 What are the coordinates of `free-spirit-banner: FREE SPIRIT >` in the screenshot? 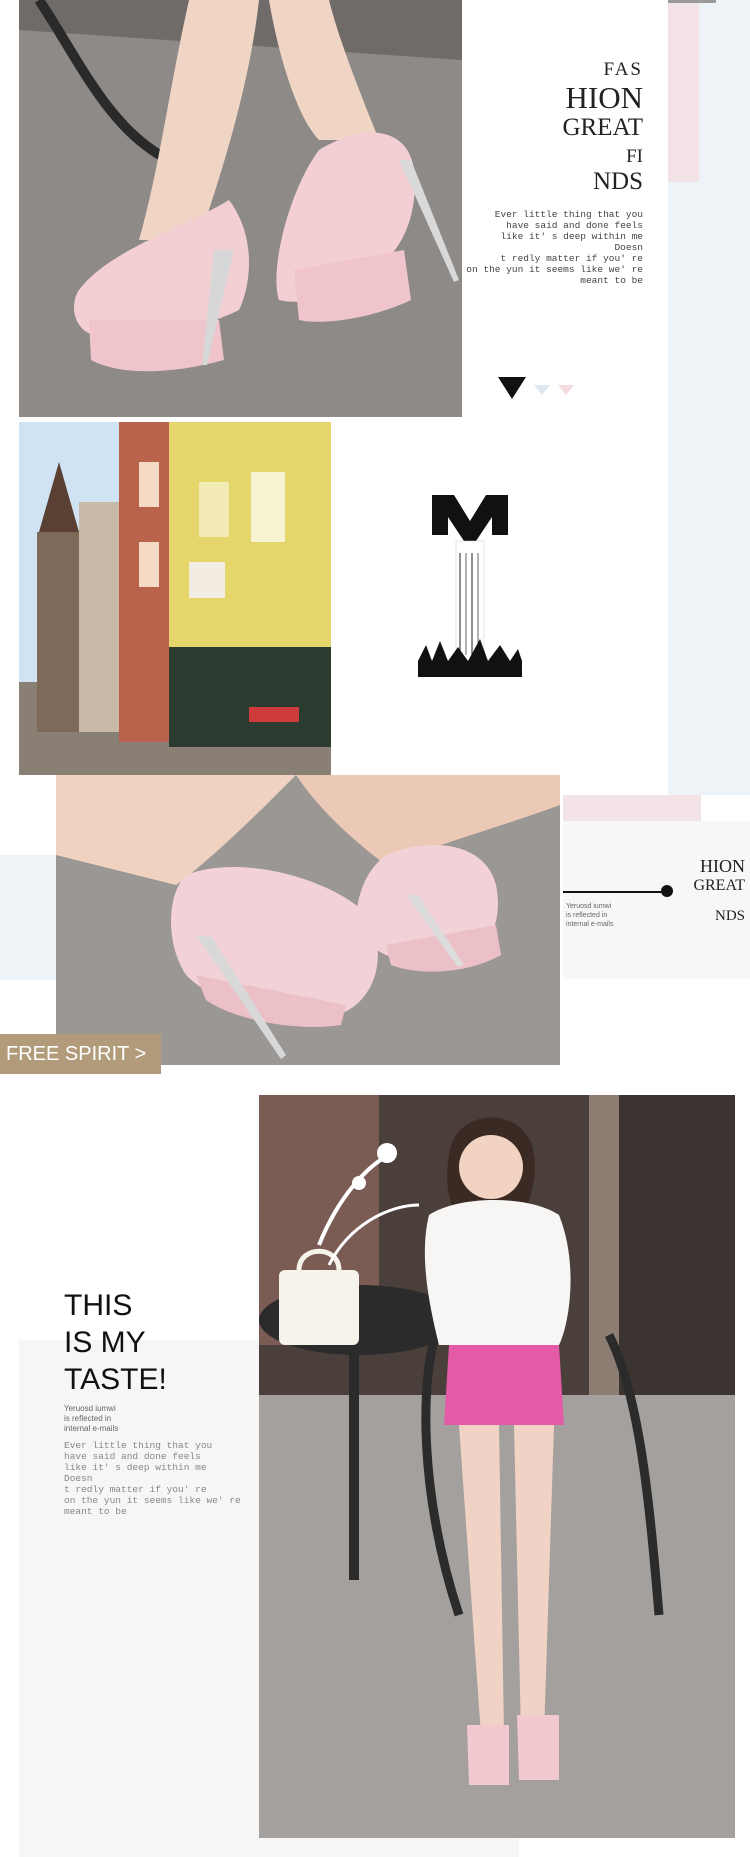 It's located at (80, 1054).